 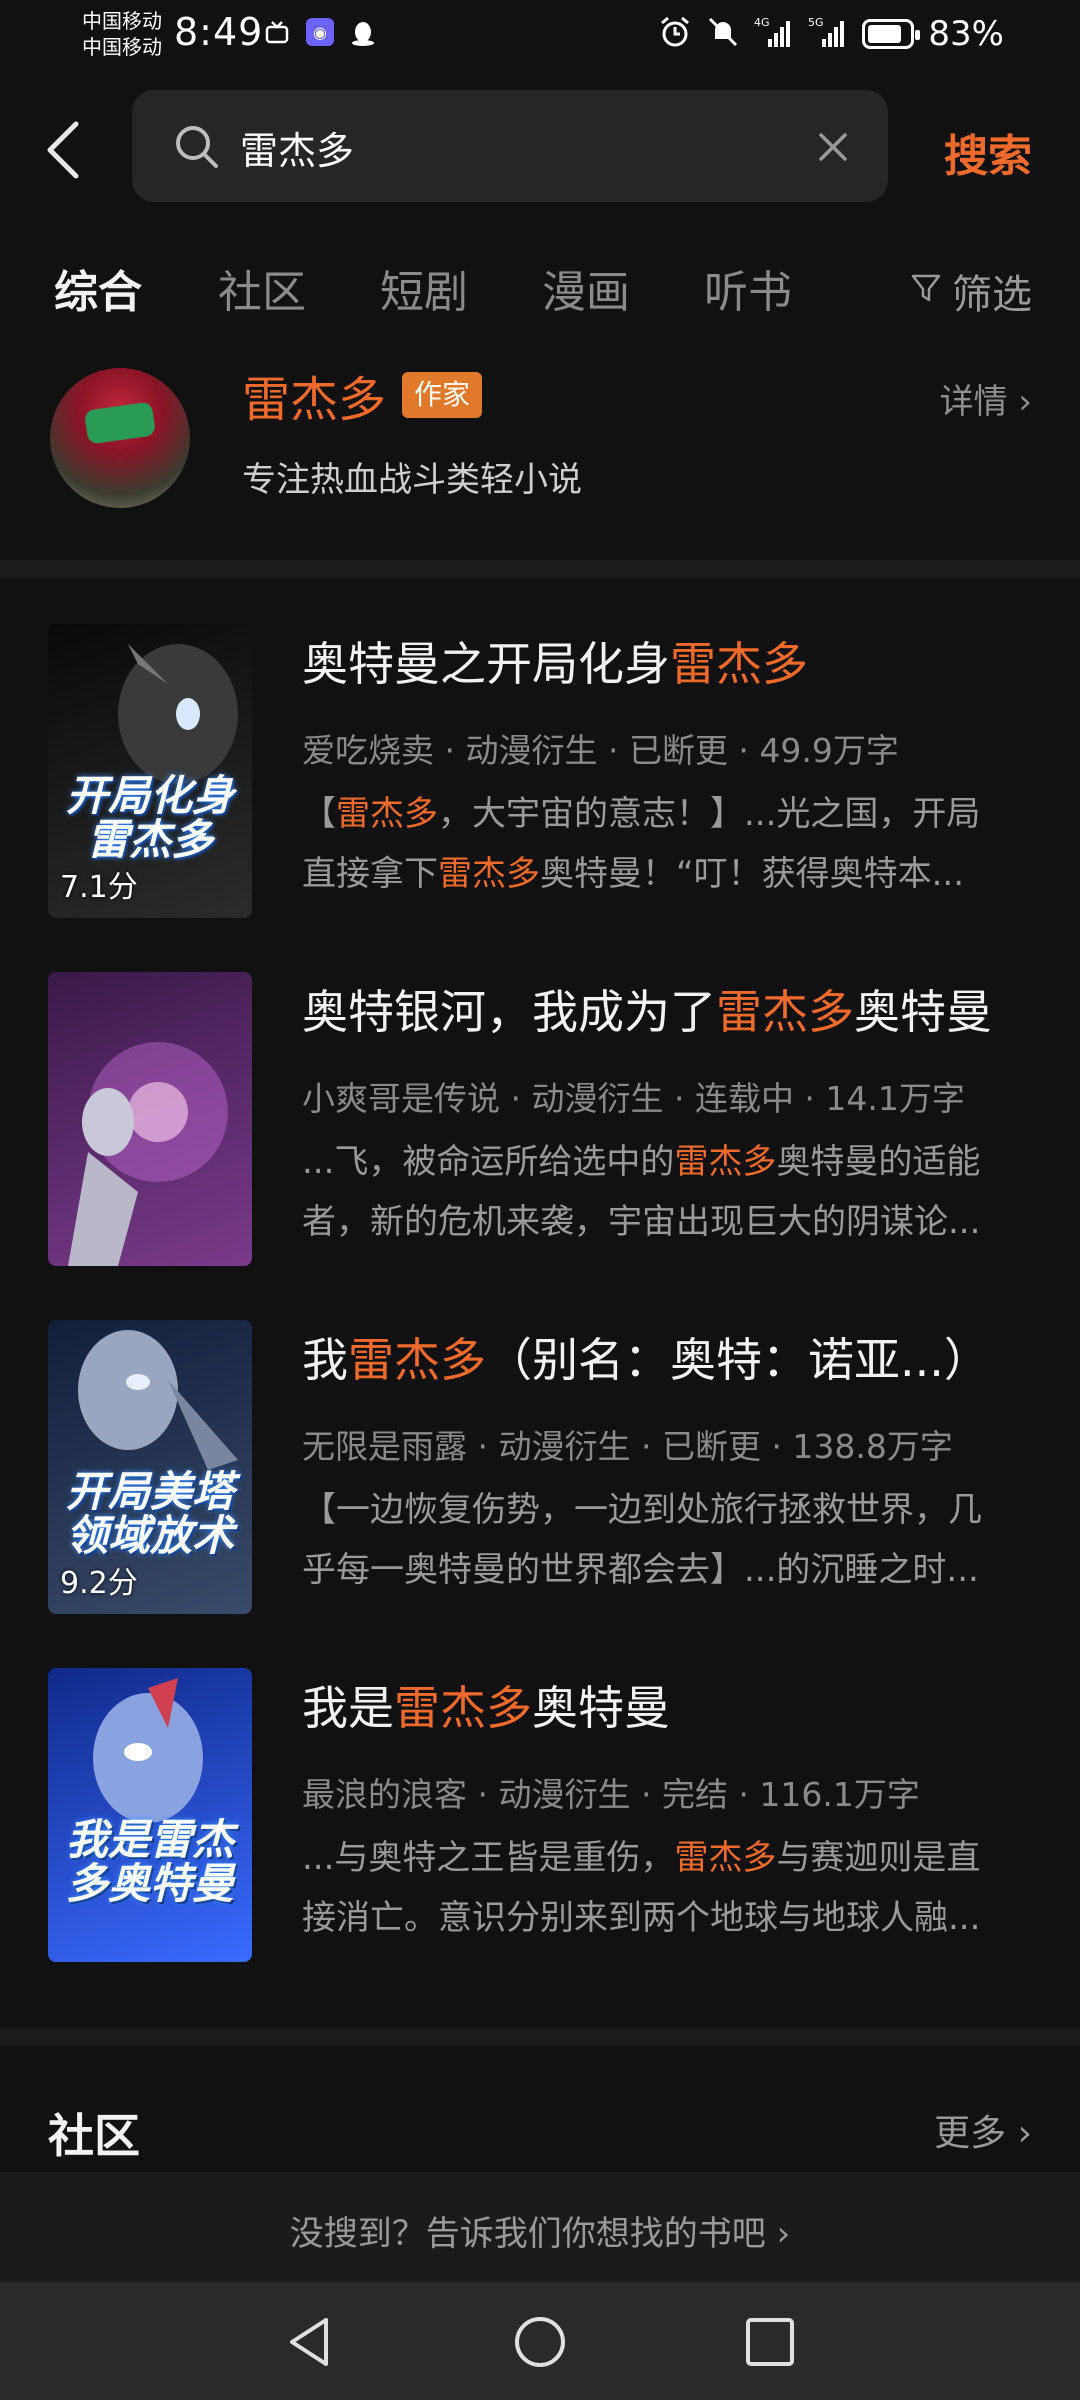 What do you see at coordinates (120, 438) in the screenshot?
I see `avatar` at bounding box center [120, 438].